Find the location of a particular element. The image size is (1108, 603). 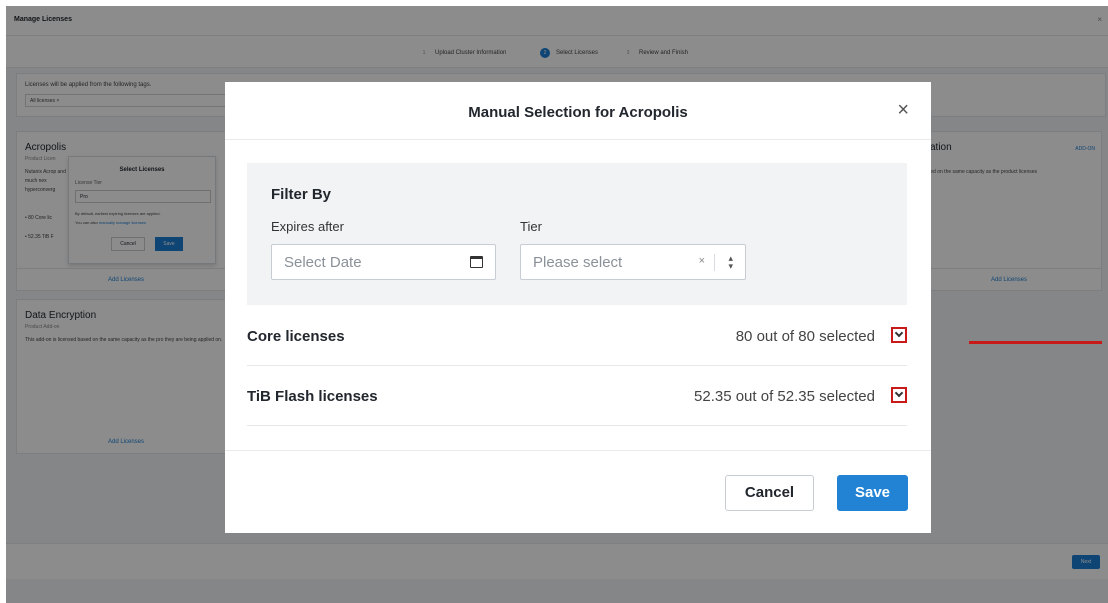

license-count: 80 out of 80 selected is located at coordinates (805, 336).